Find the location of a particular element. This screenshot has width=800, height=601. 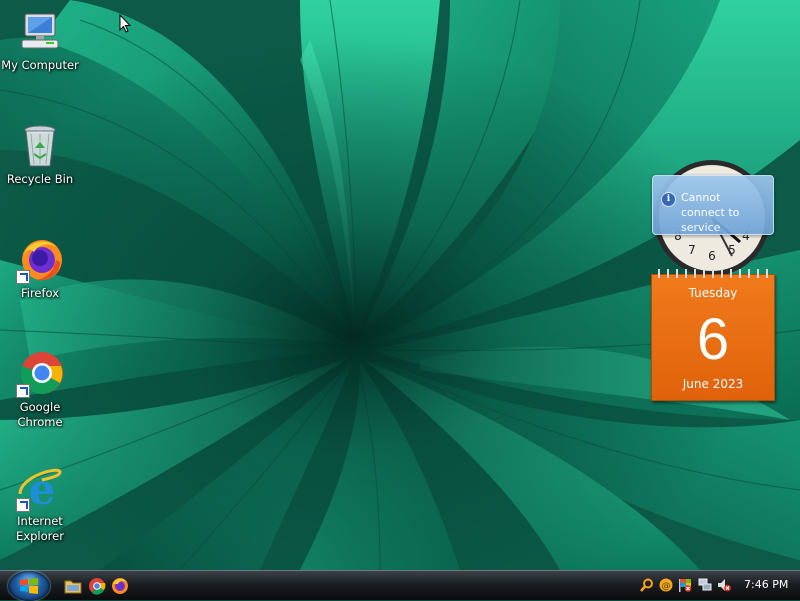

desktop-icon-firefox: Firefox is located at coordinates (40, 268).